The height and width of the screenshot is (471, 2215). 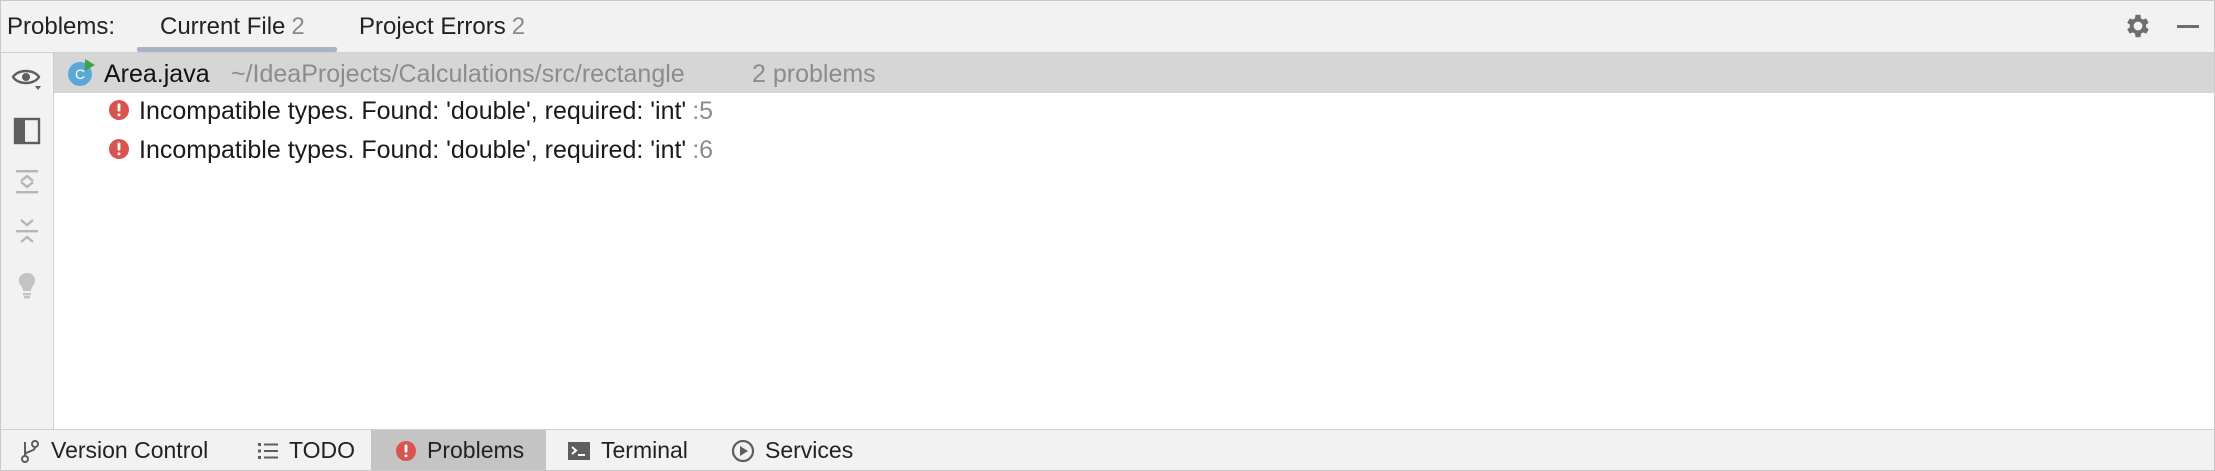 What do you see at coordinates (579, 450) in the screenshot?
I see `terminal-icon` at bounding box center [579, 450].